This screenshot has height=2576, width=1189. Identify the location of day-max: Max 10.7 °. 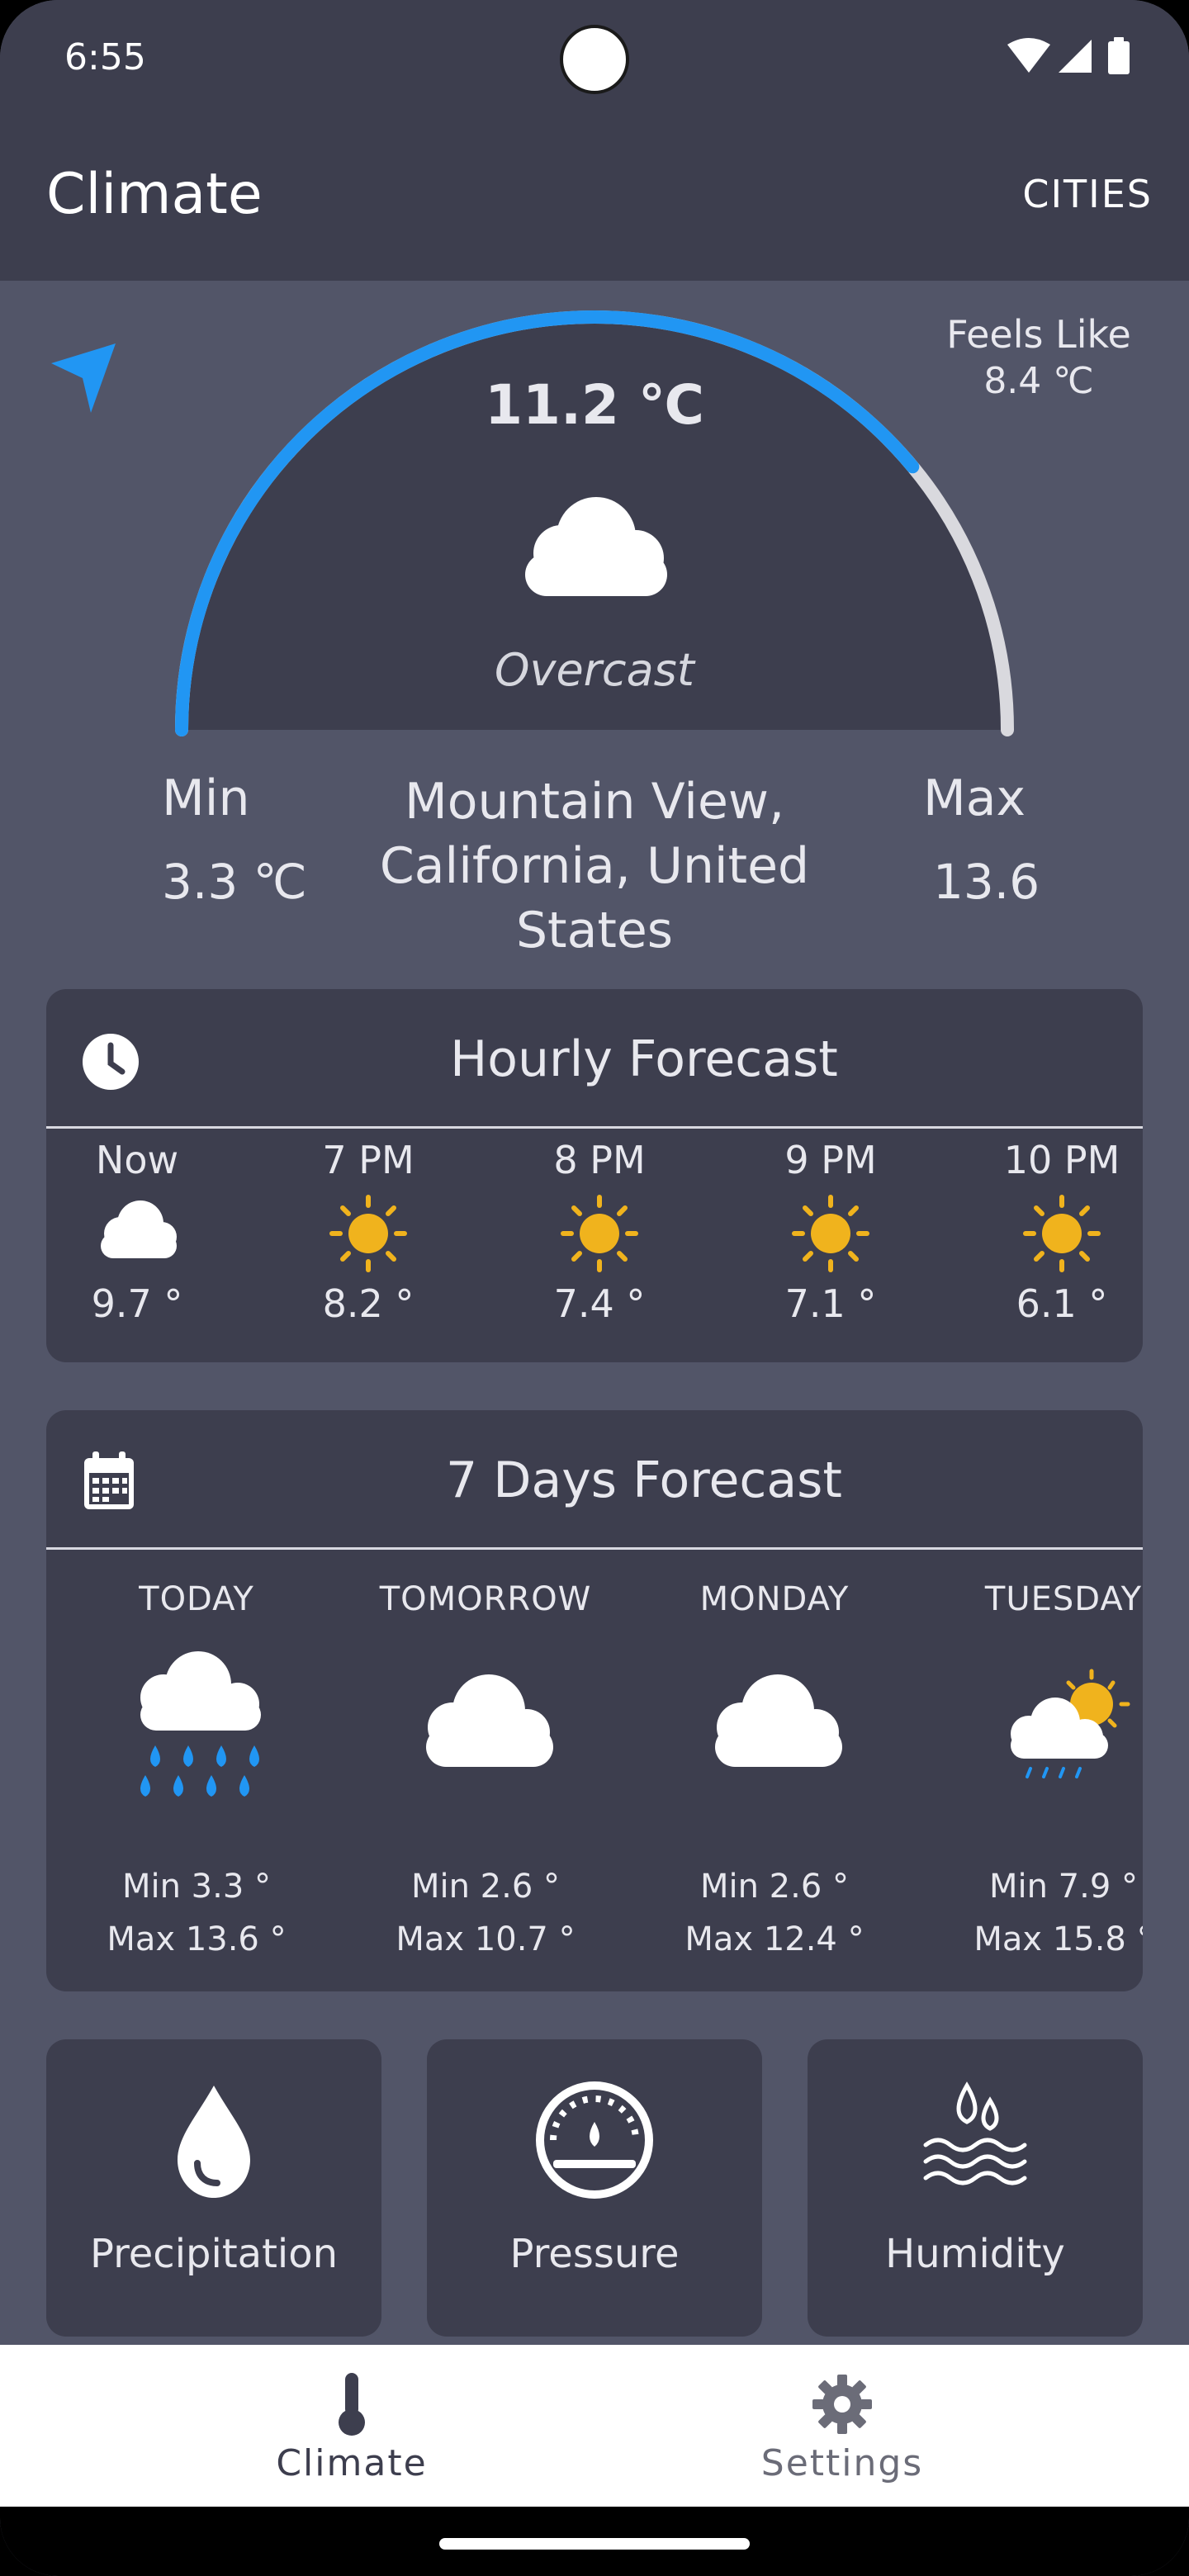
(486, 1939).